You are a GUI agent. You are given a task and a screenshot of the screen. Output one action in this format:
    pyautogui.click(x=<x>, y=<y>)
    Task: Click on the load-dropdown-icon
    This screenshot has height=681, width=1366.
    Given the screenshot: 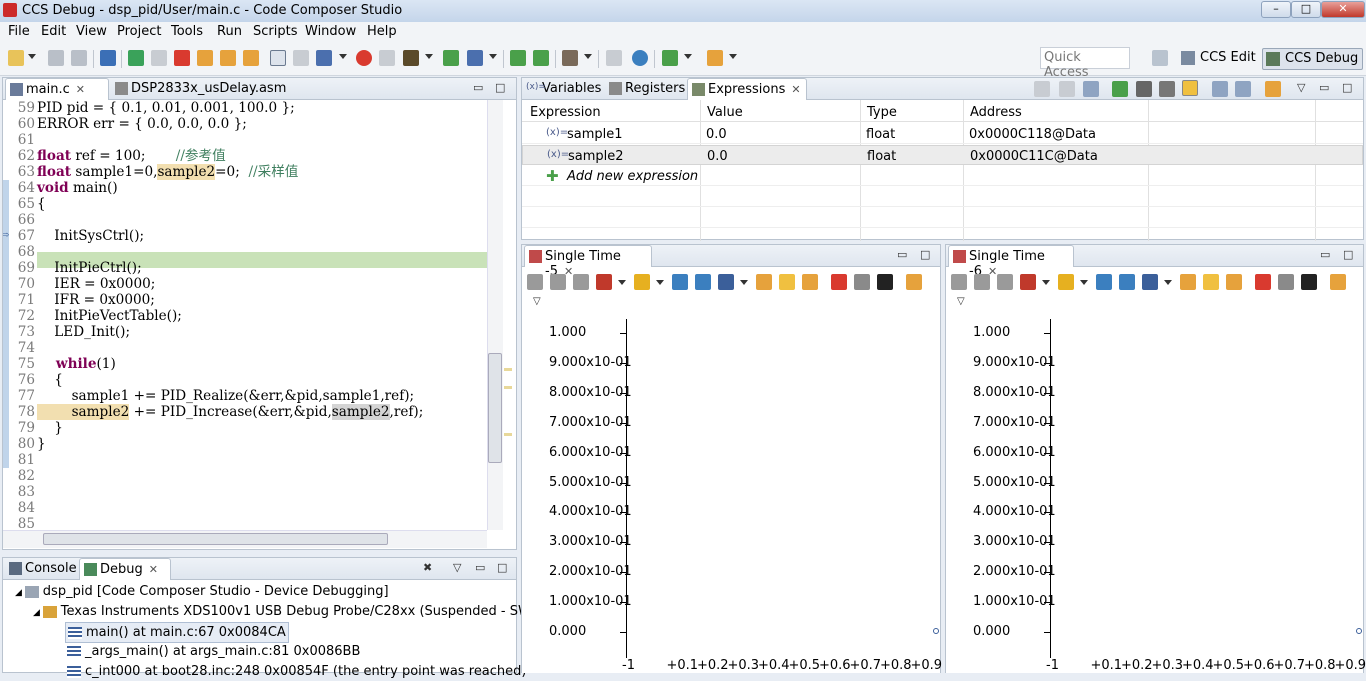 What is the action you would take?
    pyautogui.click(x=343, y=56)
    